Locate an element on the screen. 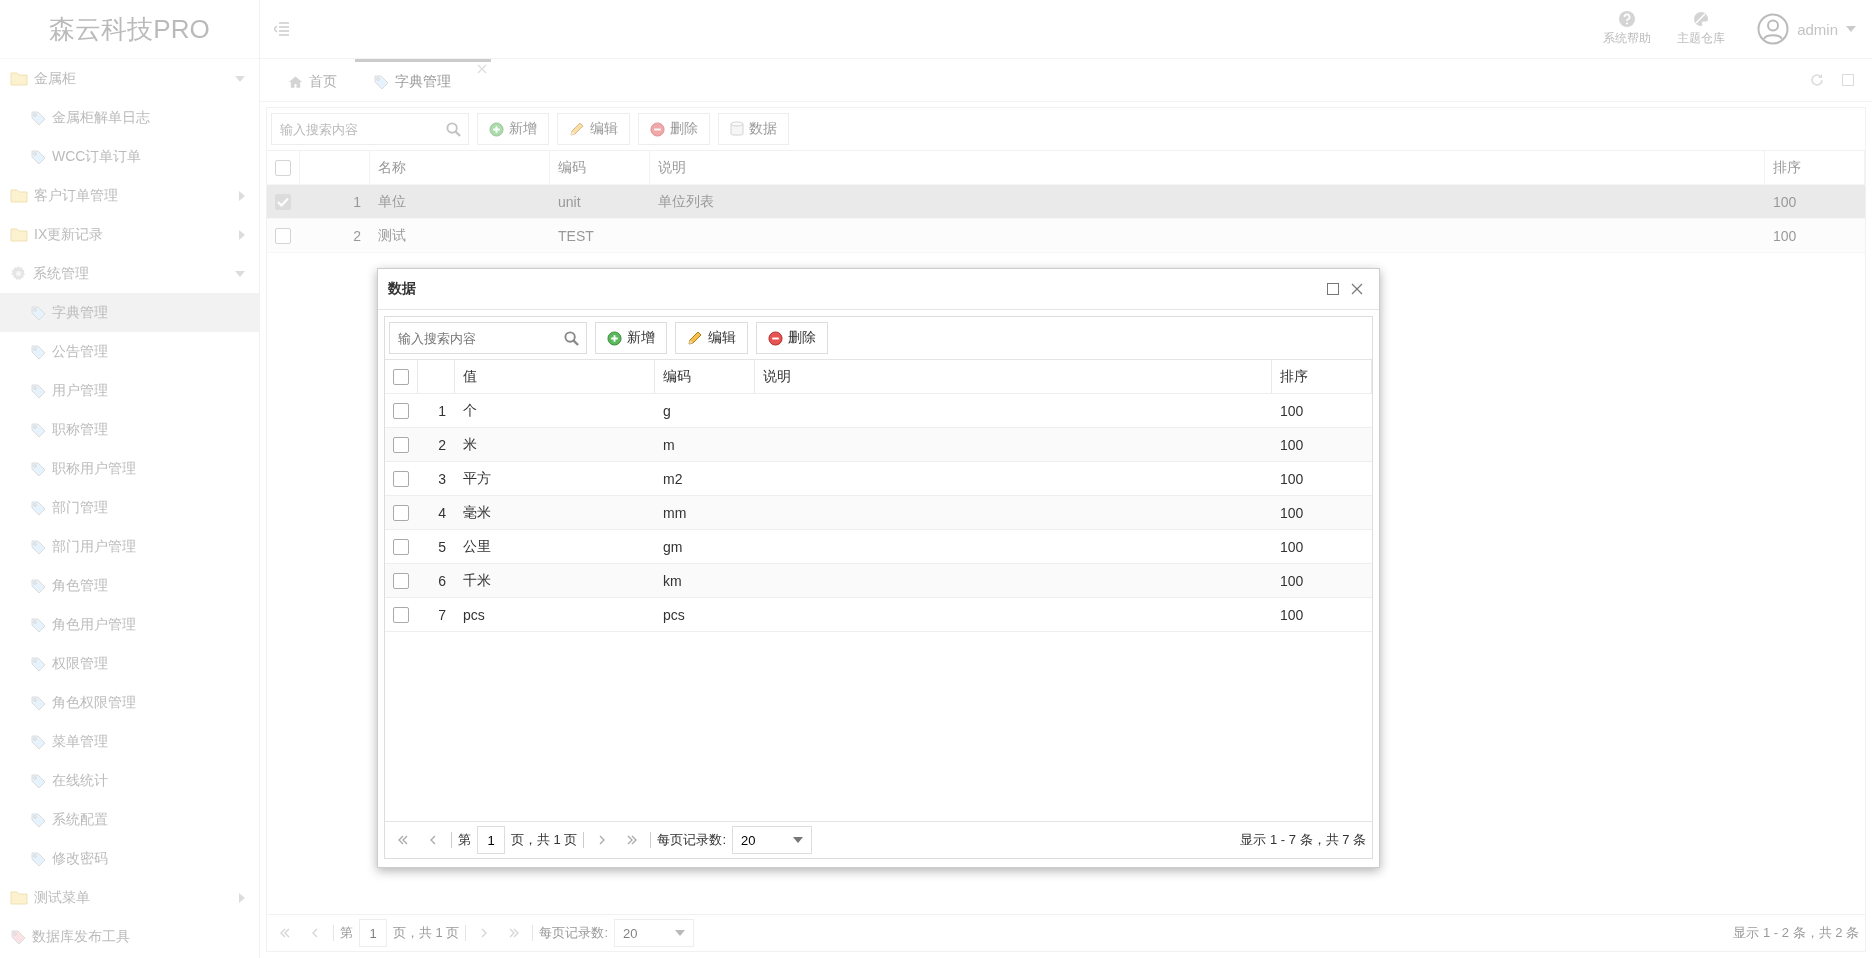  column-header: 值 is located at coordinates (470, 376).